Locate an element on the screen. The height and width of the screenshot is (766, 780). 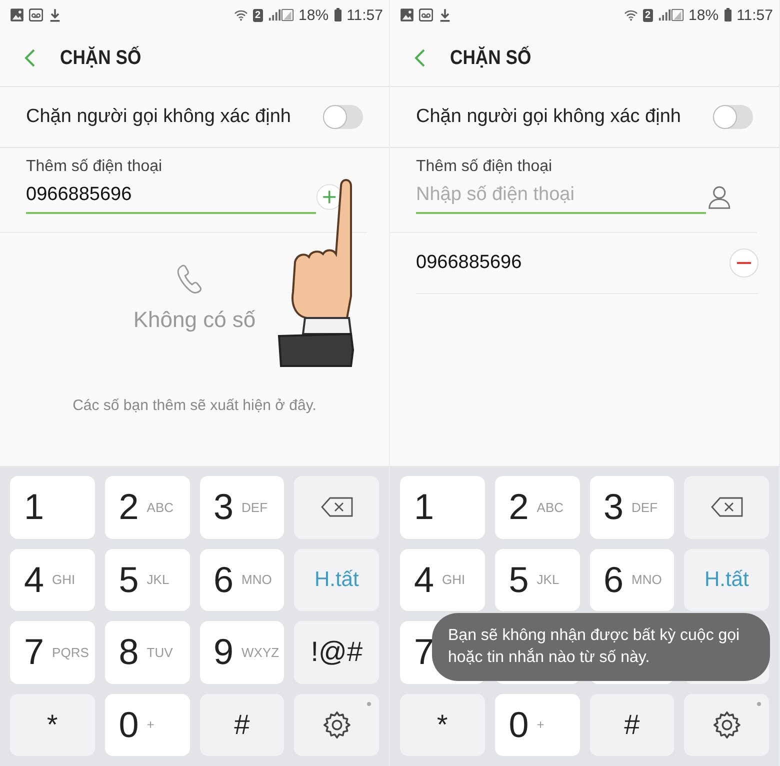
empty-hint: Các số bạn thêm sẽ xuất hiện ở đây. is located at coordinates (195, 405).